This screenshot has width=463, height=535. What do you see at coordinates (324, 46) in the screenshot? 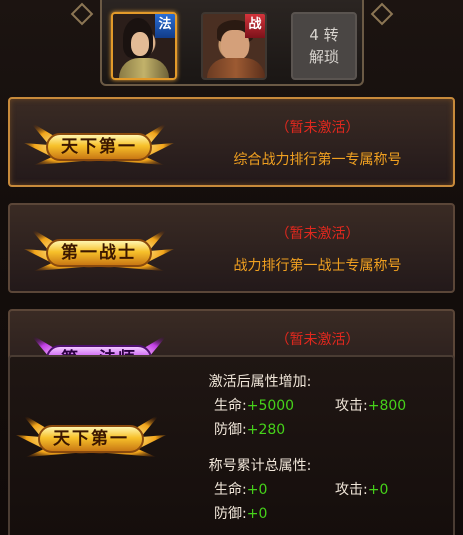
I see `locked-character-slot: 4 转 解琐` at bounding box center [324, 46].